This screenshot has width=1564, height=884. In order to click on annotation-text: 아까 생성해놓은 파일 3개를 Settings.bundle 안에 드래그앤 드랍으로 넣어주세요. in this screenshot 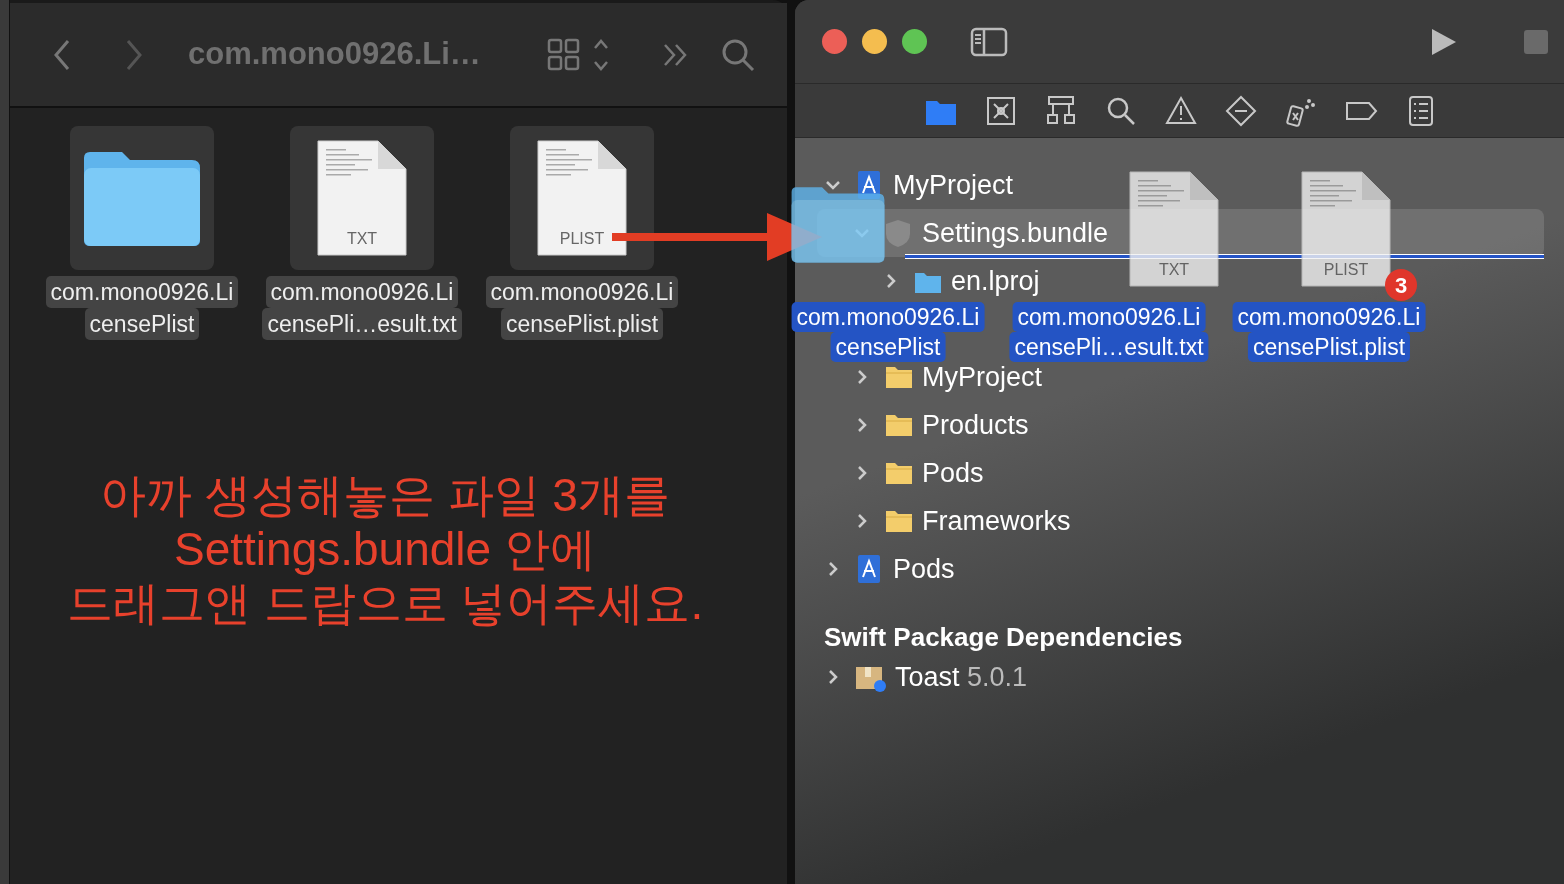, I will do `click(385, 549)`.